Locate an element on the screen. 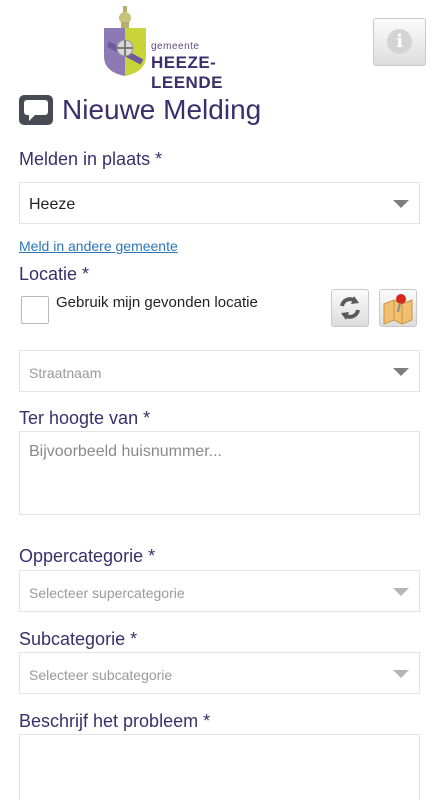 This screenshot has width=439, height=800. map-location-button is located at coordinates (398, 308).